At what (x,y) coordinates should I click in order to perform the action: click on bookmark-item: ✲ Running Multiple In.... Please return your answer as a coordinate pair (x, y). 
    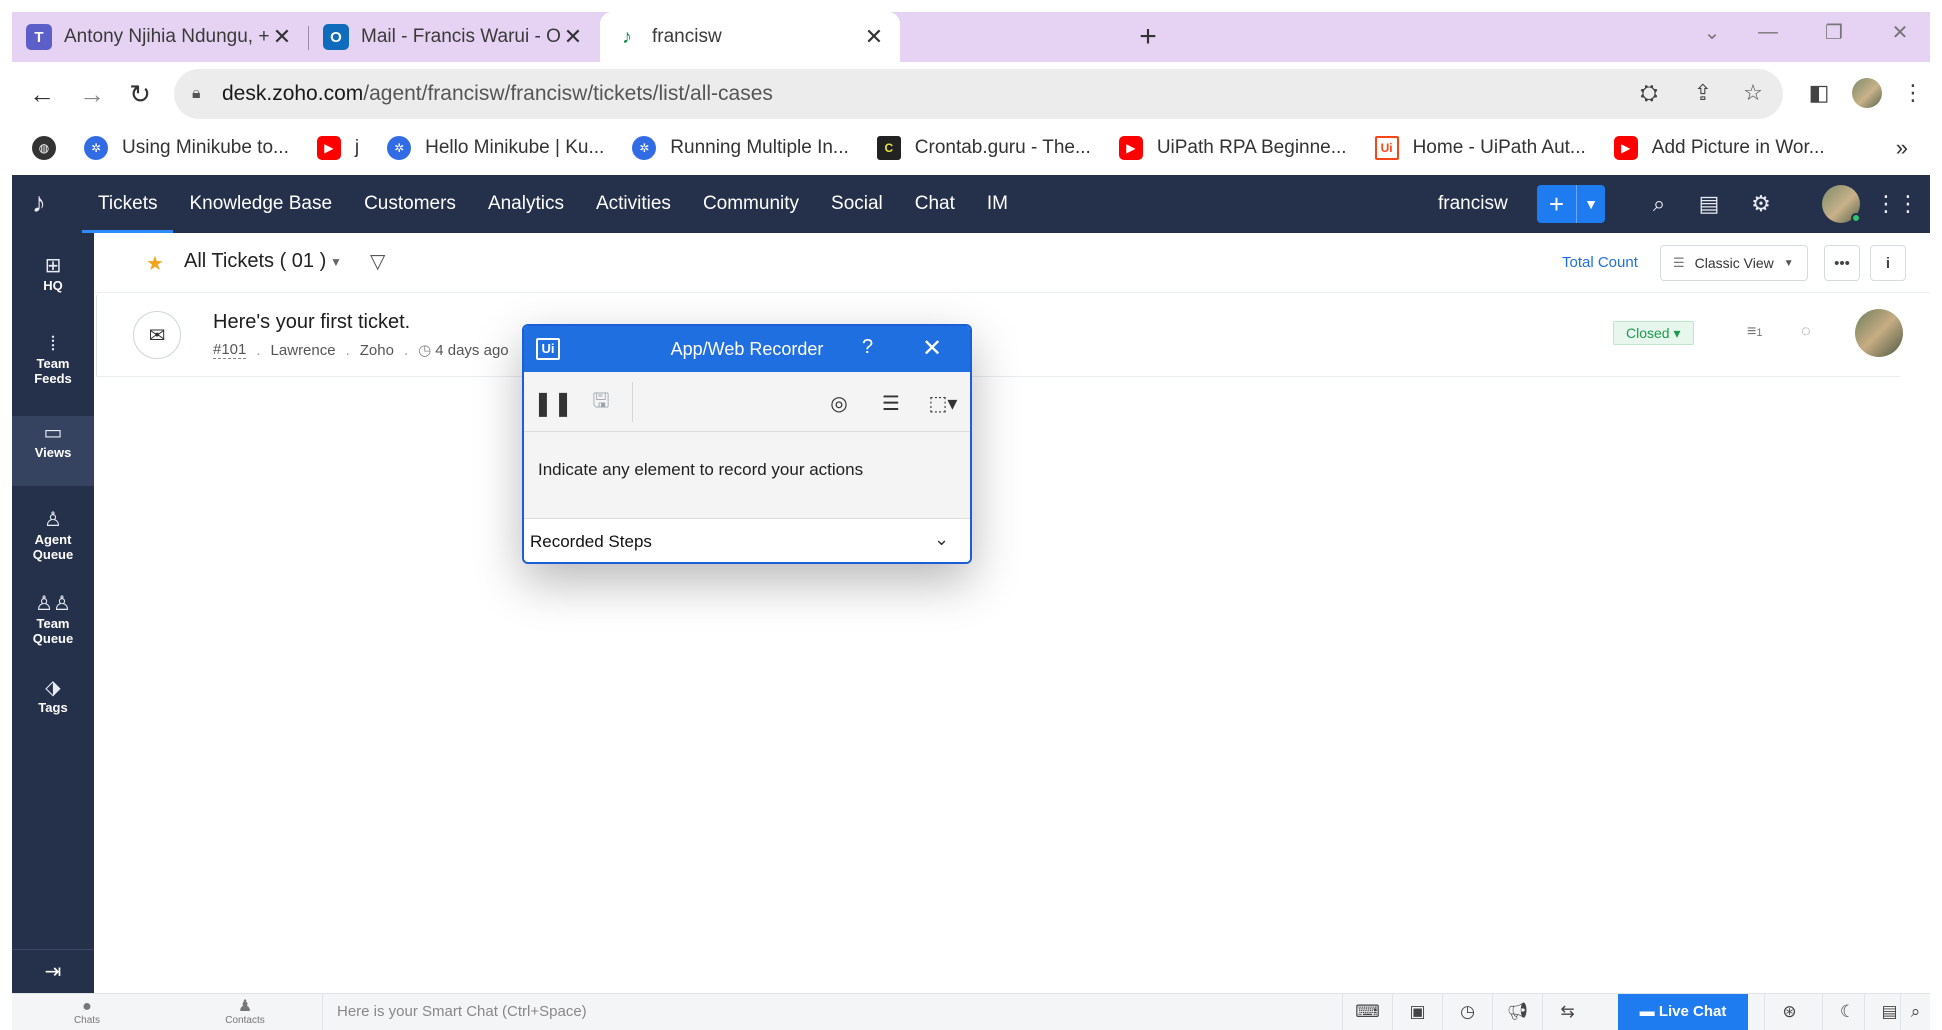
    Looking at the image, I should click on (740, 148).